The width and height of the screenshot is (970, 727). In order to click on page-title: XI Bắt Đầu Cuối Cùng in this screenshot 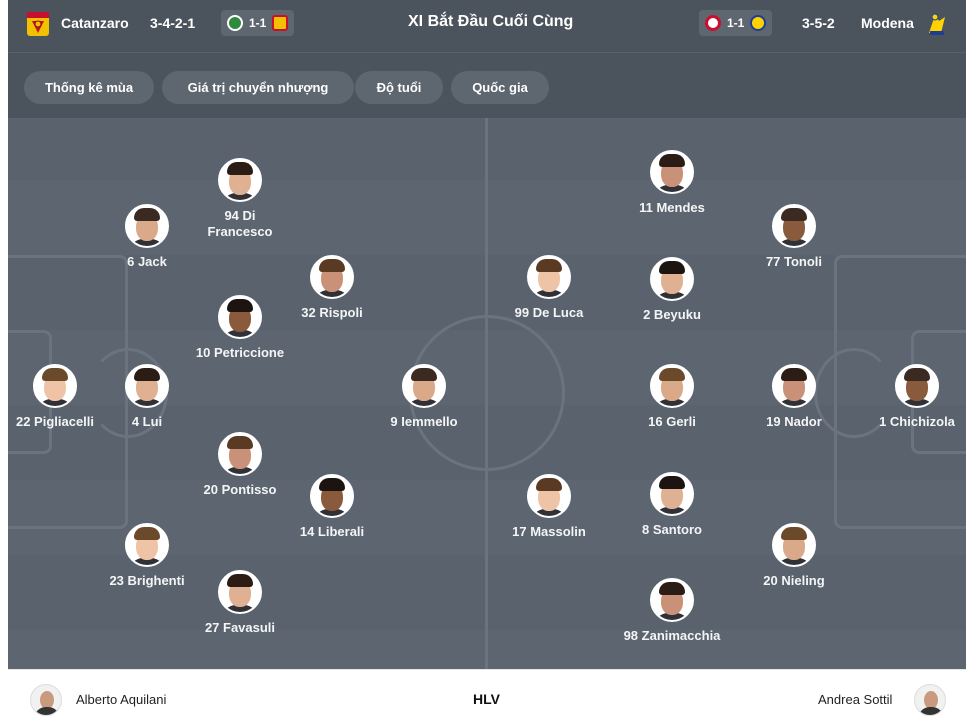, I will do `click(491, 21)`.